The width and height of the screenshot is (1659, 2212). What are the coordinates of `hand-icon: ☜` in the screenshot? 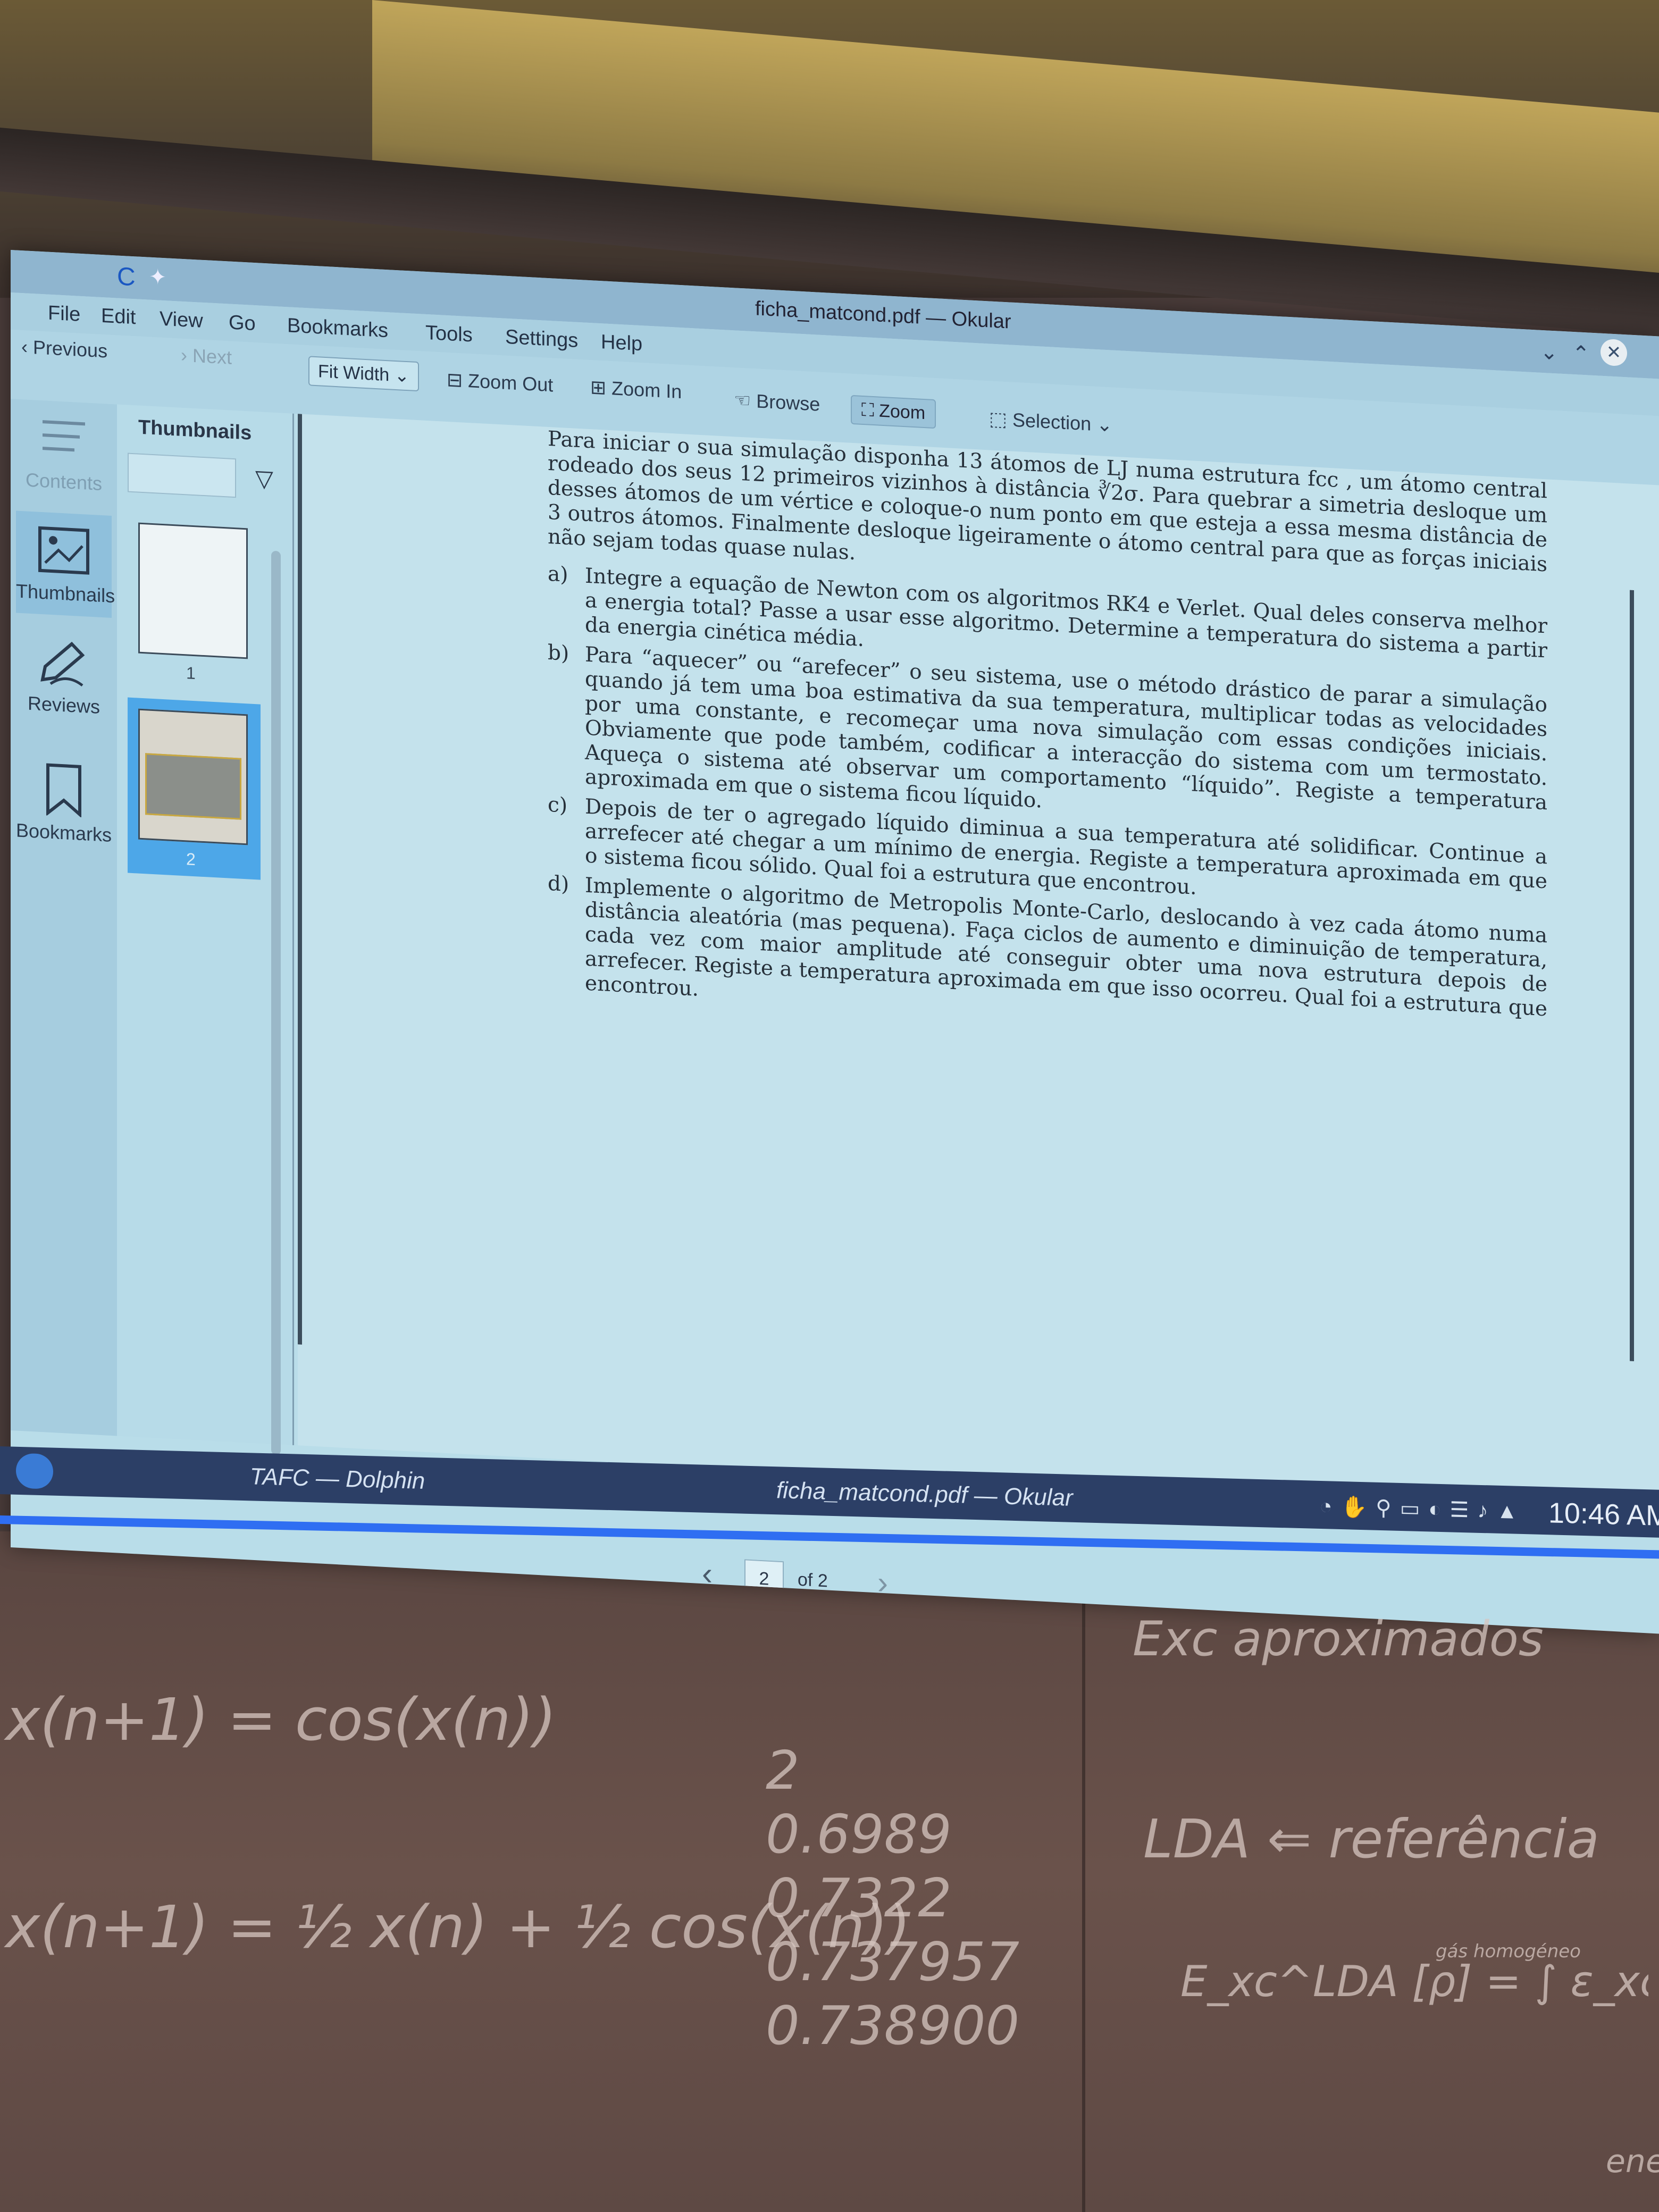 It's located at (745, 400).